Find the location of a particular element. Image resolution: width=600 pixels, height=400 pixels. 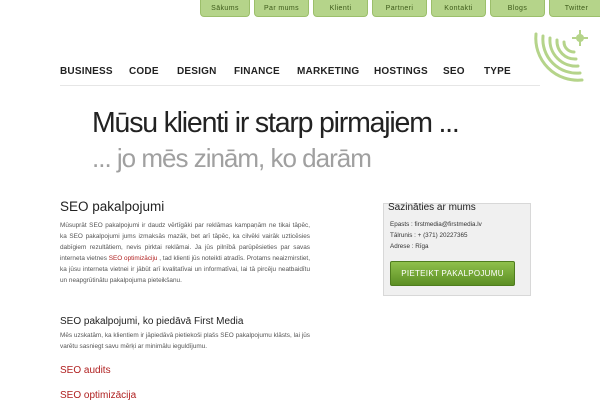

content-heading: SEO pakalpojumi is located at coordinates (112, 206).